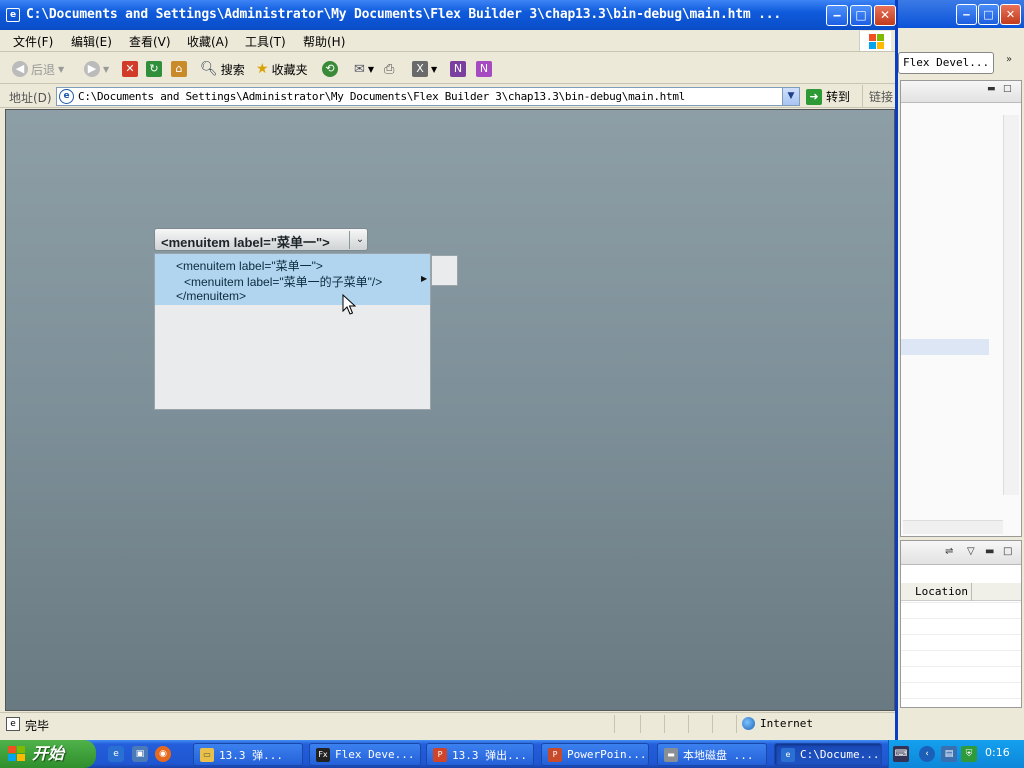 The height and width of the screenshot is (768, 1024). I want to click on home-button: ⌂, so click(179, 69).